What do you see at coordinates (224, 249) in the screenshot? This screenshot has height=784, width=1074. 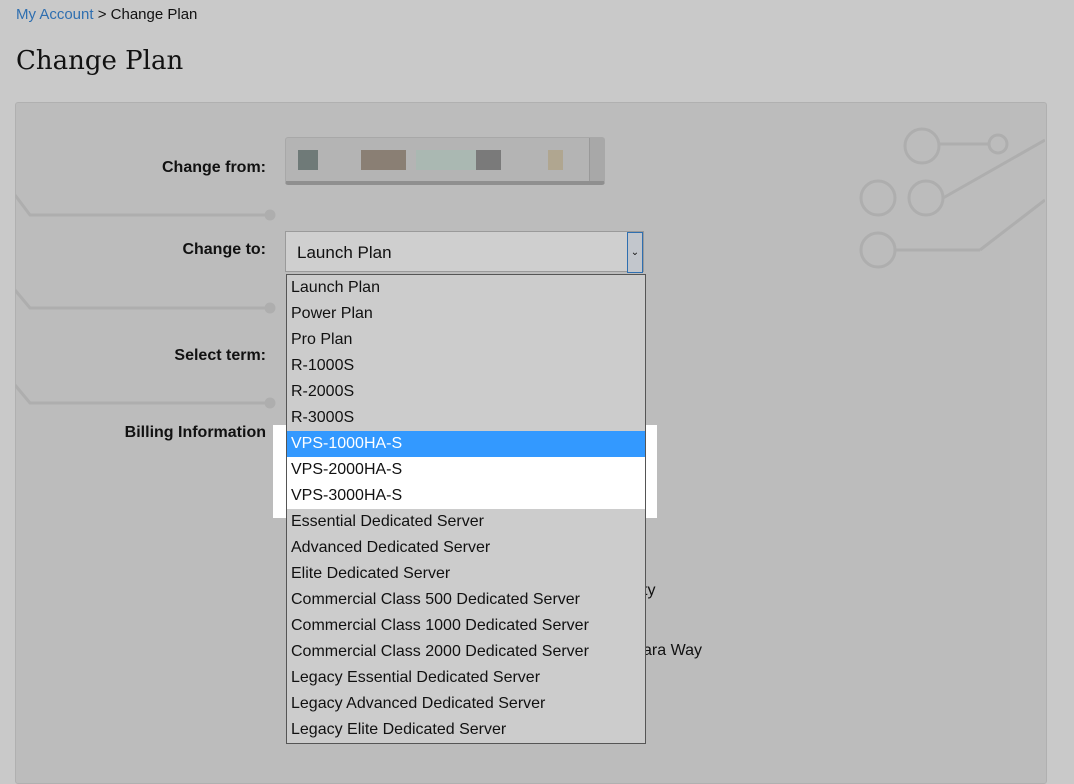 I see `change-to-label: Change to:` at bounding box center [224, 249].